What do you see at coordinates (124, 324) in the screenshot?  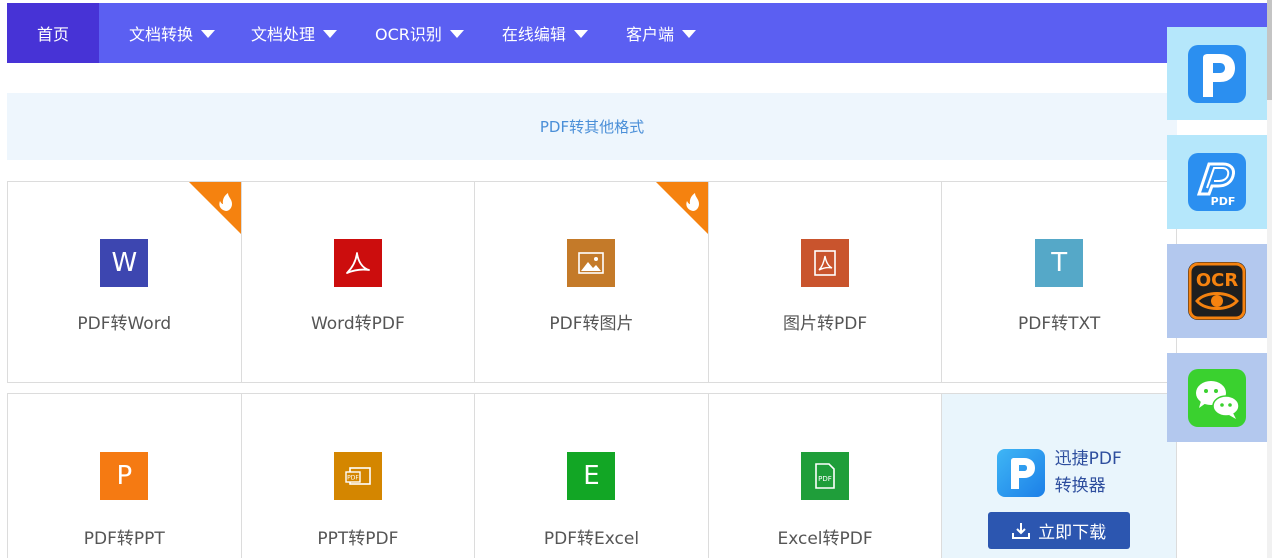 I see `tool-label: PDF转Word` at bounding box center [124, 324].